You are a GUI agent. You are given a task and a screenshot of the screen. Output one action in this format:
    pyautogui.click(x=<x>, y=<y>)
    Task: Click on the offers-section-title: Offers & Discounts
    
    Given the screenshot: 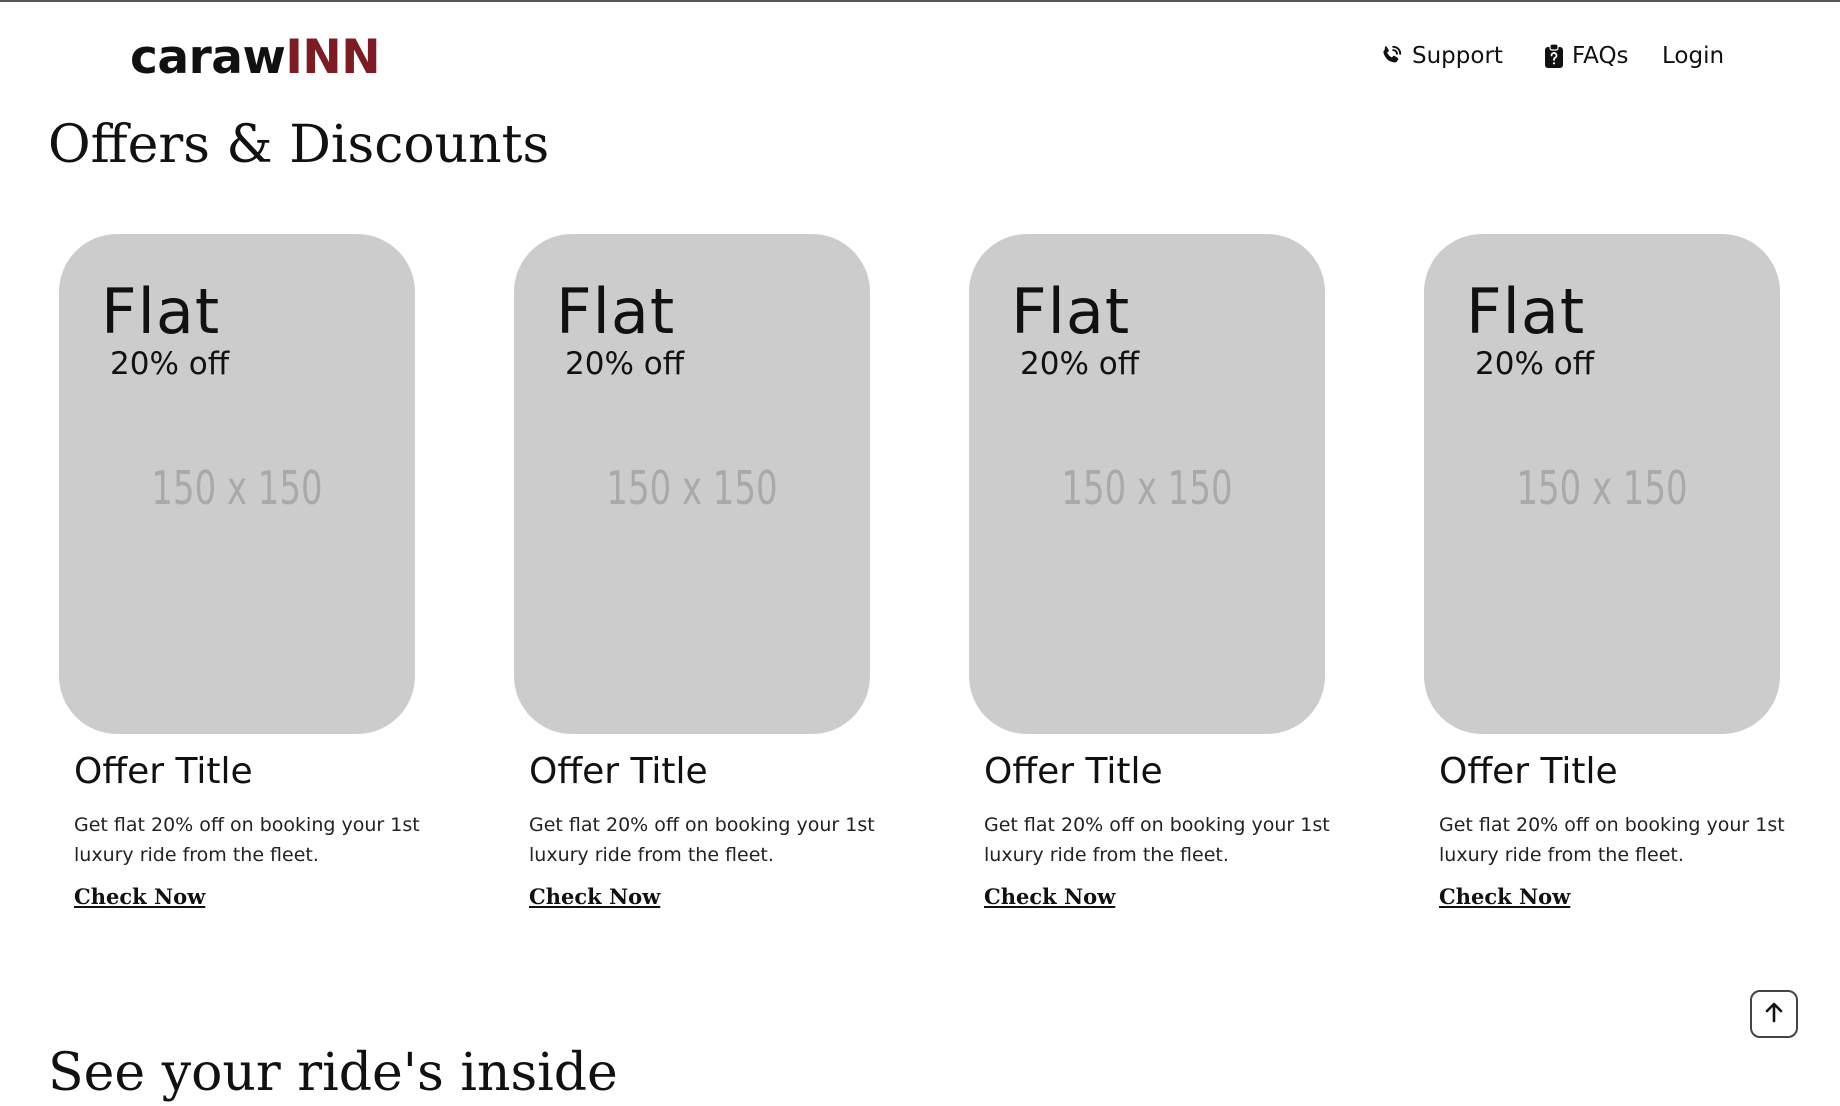 What is the action you would take?
    pyautogui.click(x=299, y=145)
    